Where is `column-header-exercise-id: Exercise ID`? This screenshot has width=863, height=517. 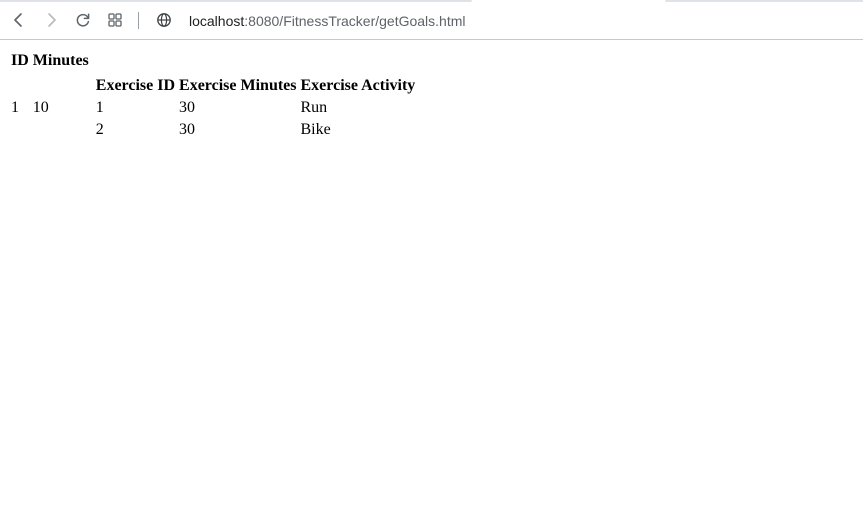 column-header-exercise-id: Exercise ID is located at coordinates (135, 85).